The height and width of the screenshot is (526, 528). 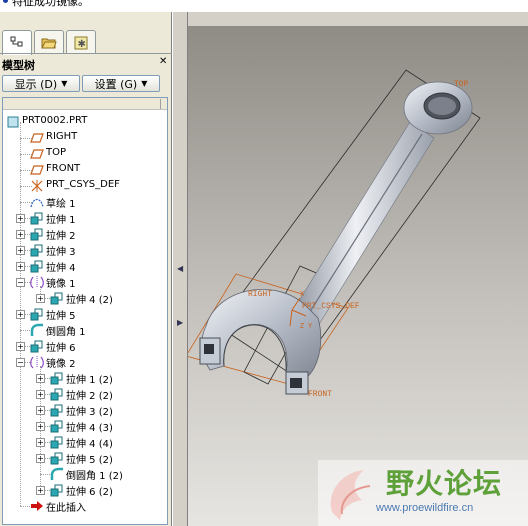 What do you see at coordinates (61, 268) in the screenshot?
I see `tree-item-label: 拉伸 4` at bounding box center [61, 268].